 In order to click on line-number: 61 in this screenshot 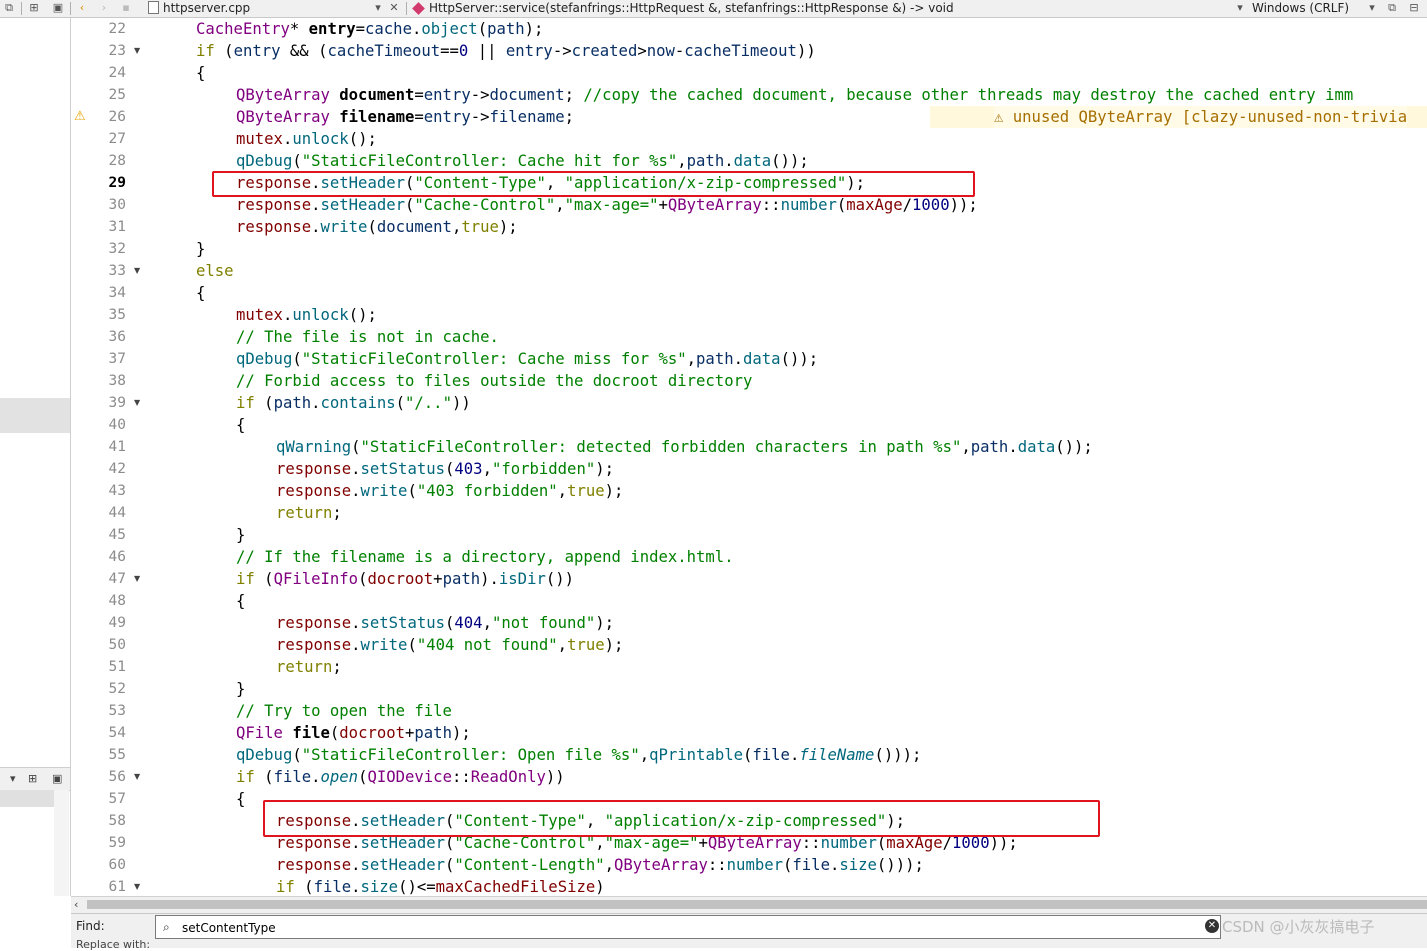, I will do `click(98, 887)`.